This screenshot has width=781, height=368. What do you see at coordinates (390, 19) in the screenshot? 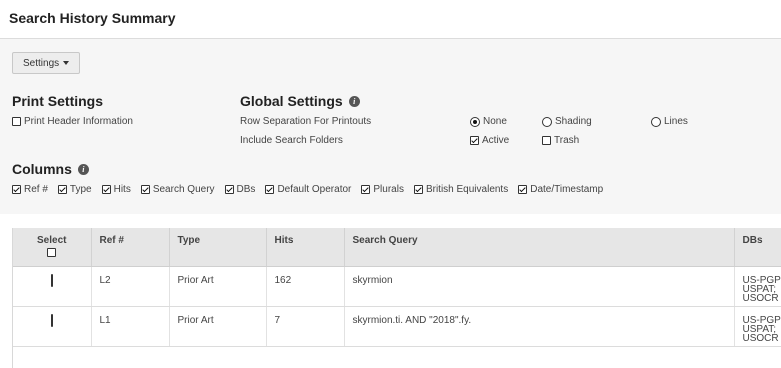
I see `header-bar: Search History Summary` at bounding box center [390, 19].